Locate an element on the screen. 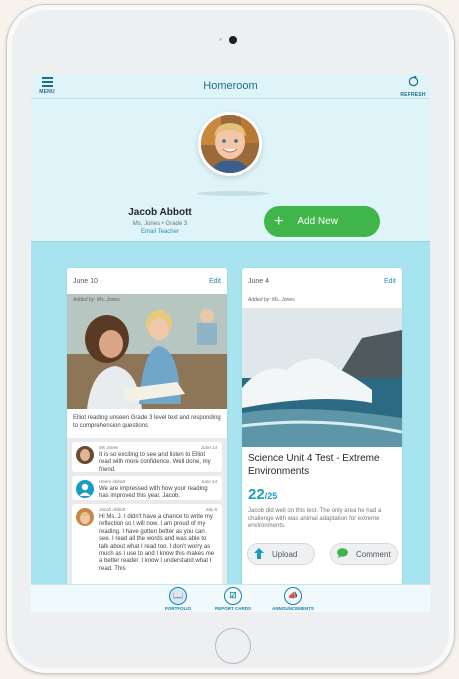  comment-author: Jacob Abbott is located at coordinates (112, 509).